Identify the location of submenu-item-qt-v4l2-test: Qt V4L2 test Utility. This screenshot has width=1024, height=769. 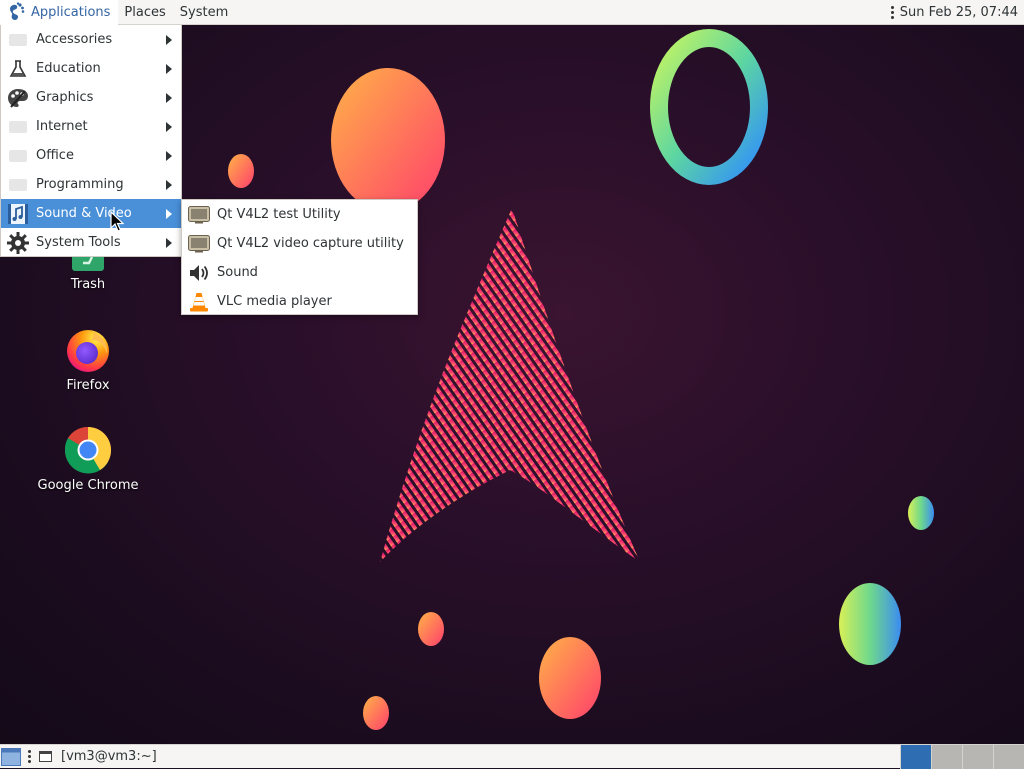
(299, 214).